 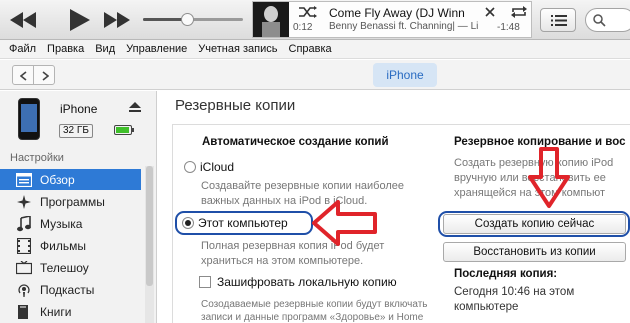 What do you see at coordinates (24, 180) in the screenshot?
I see `summary-icon` at bounding box center [24, 180].